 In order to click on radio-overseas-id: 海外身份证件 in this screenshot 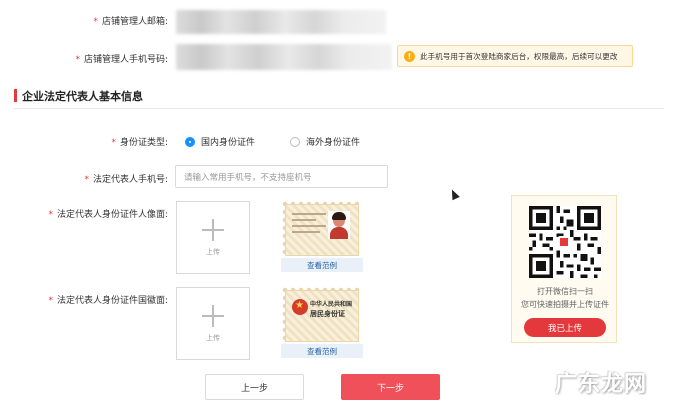, I will do `click(325, 141)`.